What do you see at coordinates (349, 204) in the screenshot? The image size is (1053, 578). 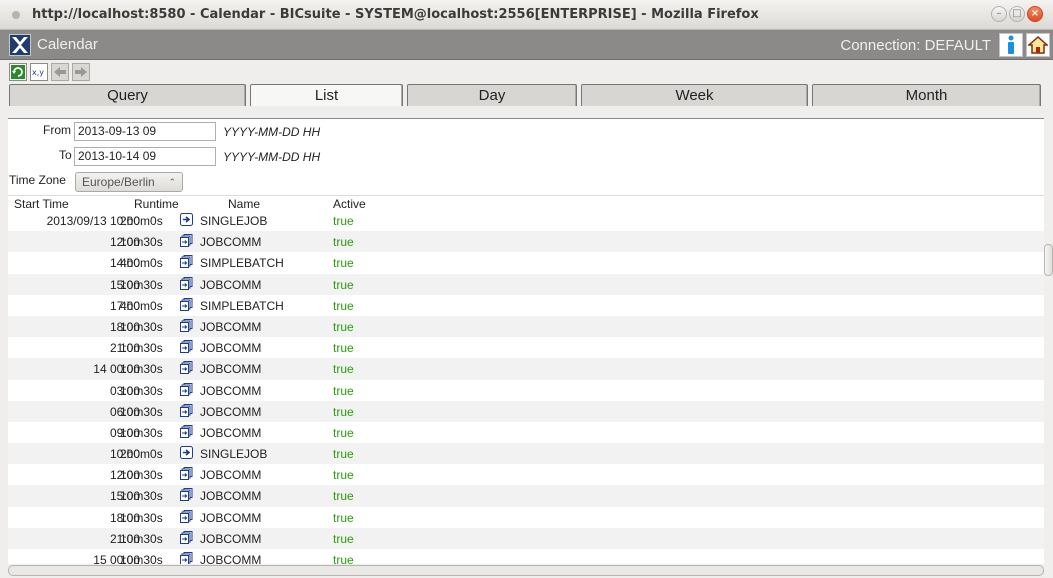 I see `column-header-active: Active` at bounding box center [349, 204].